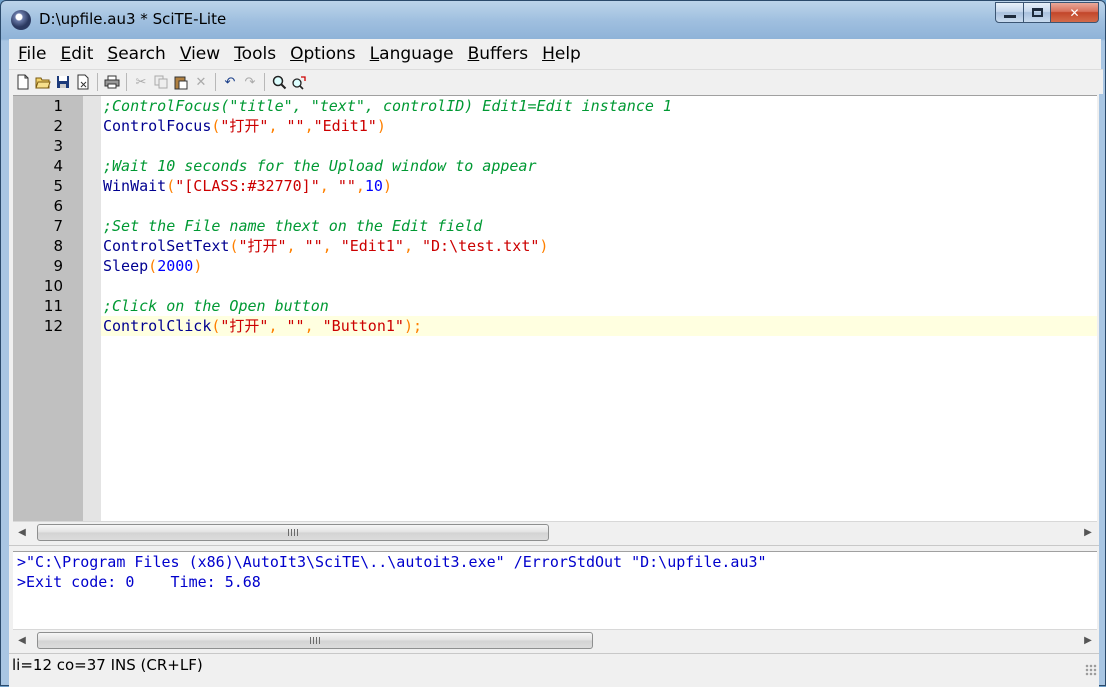 Image resolution: width=1106 pixels, height=687 pixels. What do you see at coordinates (76, 54) in the screenshot?
I see `menu-edit: Edit` at bounding box center [76, 54].